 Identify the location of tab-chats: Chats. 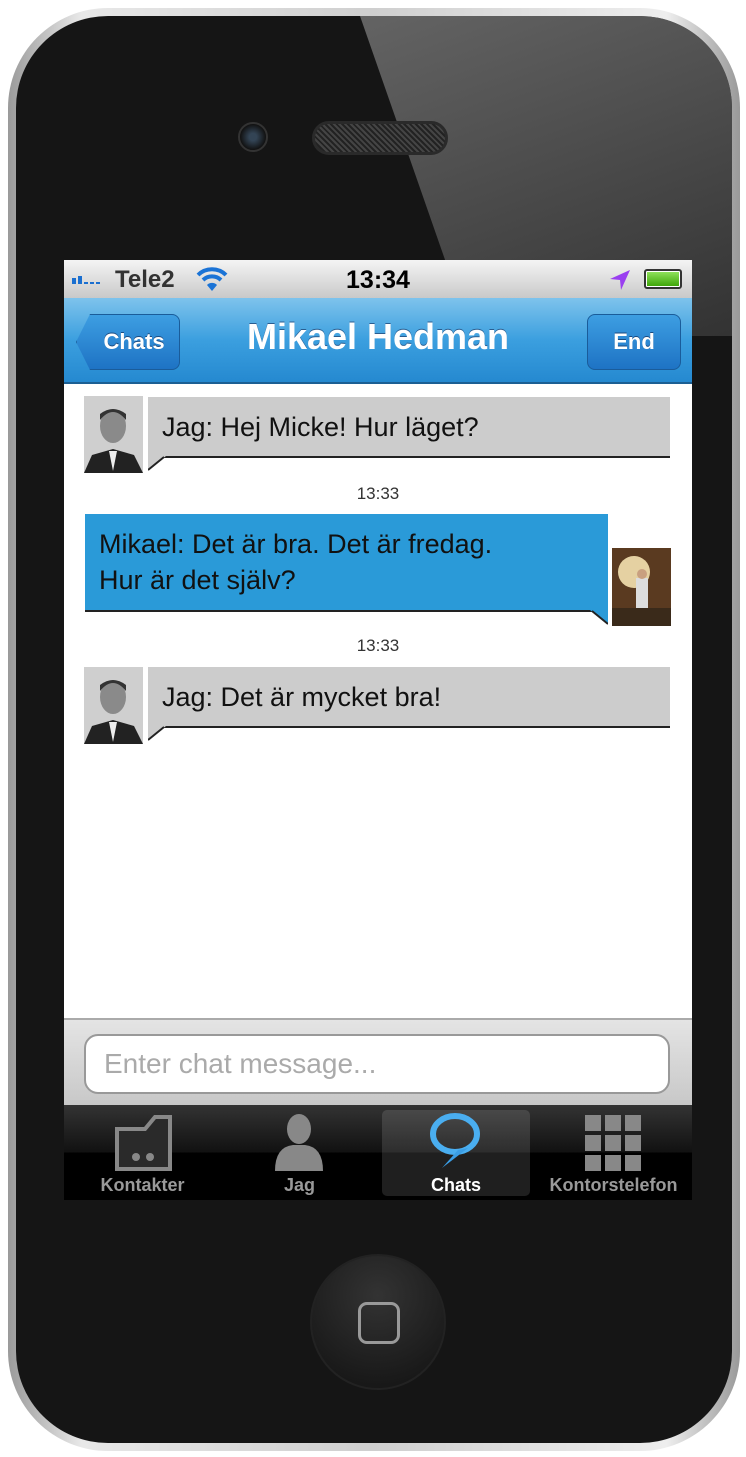
(456, 1153).